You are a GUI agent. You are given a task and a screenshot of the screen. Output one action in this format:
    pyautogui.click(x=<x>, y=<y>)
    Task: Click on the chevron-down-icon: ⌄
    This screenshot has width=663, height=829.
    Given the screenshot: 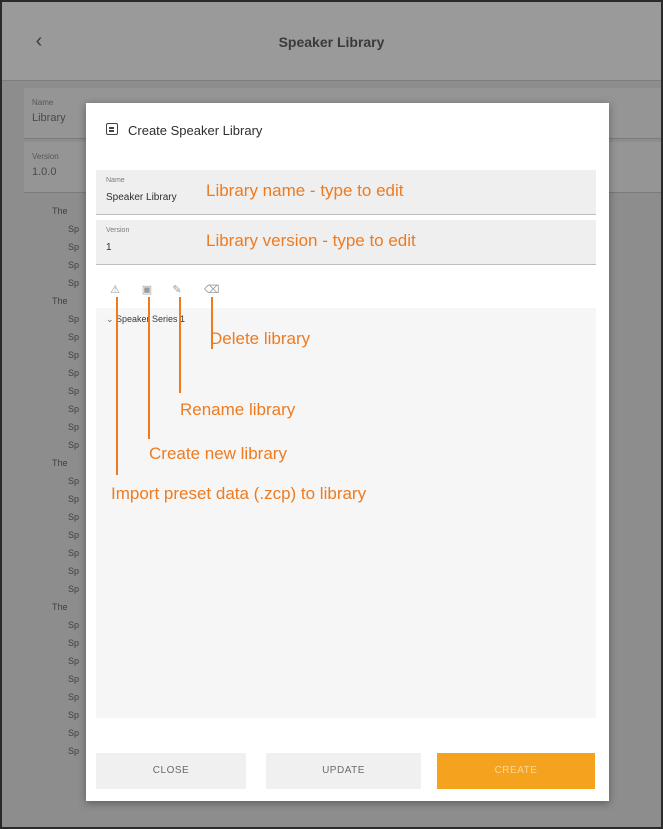 What is the action you would take?
    pyautogui.click(x=111, y=319)
    